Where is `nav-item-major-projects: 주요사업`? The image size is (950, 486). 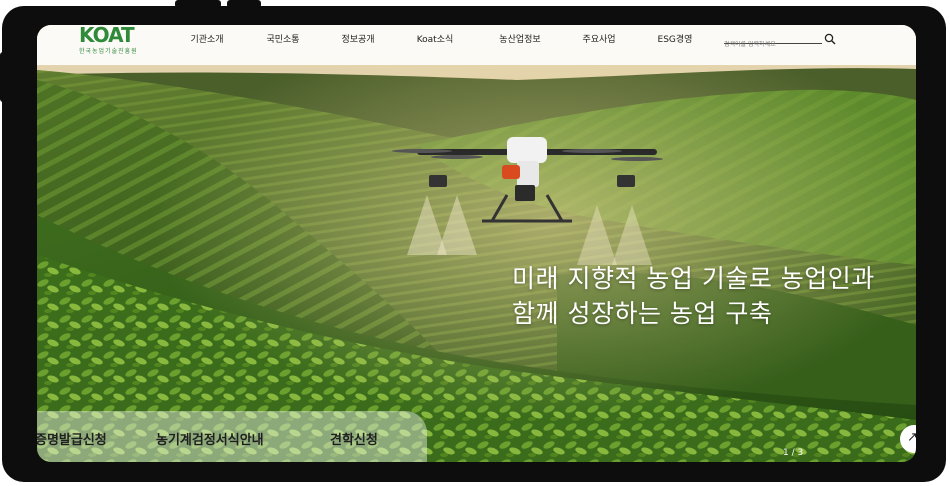
nav-item-major-projects: 주요사업 is located at coordinates (598, 38).